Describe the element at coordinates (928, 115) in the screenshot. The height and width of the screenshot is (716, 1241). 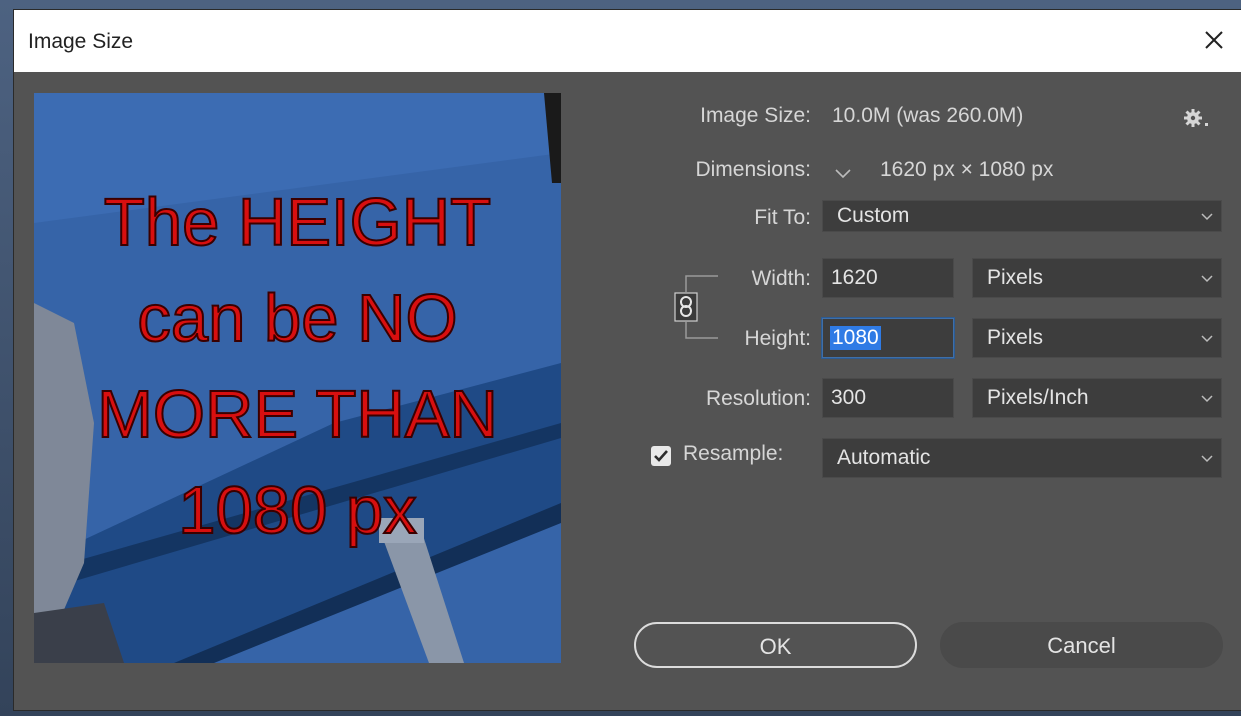
I see `image-size-value: 10.0M (was 260.0M)` at that location.